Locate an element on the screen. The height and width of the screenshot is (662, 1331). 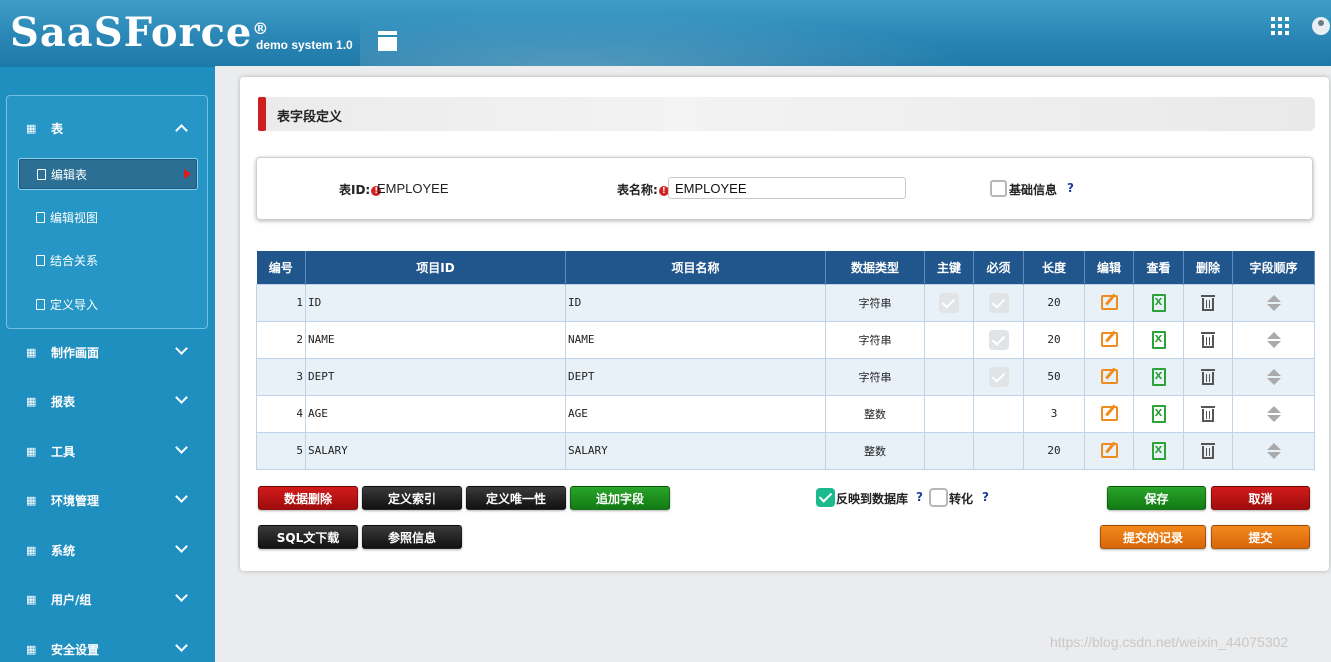
sidebar-item-table: ▦ 表 is located at coordinates (107, 128).